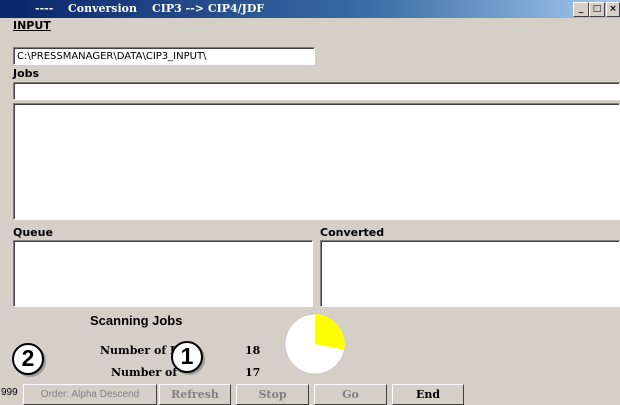 This screenshot has width=620, height=405. What do you see at coordinates (33, 232) in the screenshot?
I see `queue-label: Queue` at bounding box center [33, 232].